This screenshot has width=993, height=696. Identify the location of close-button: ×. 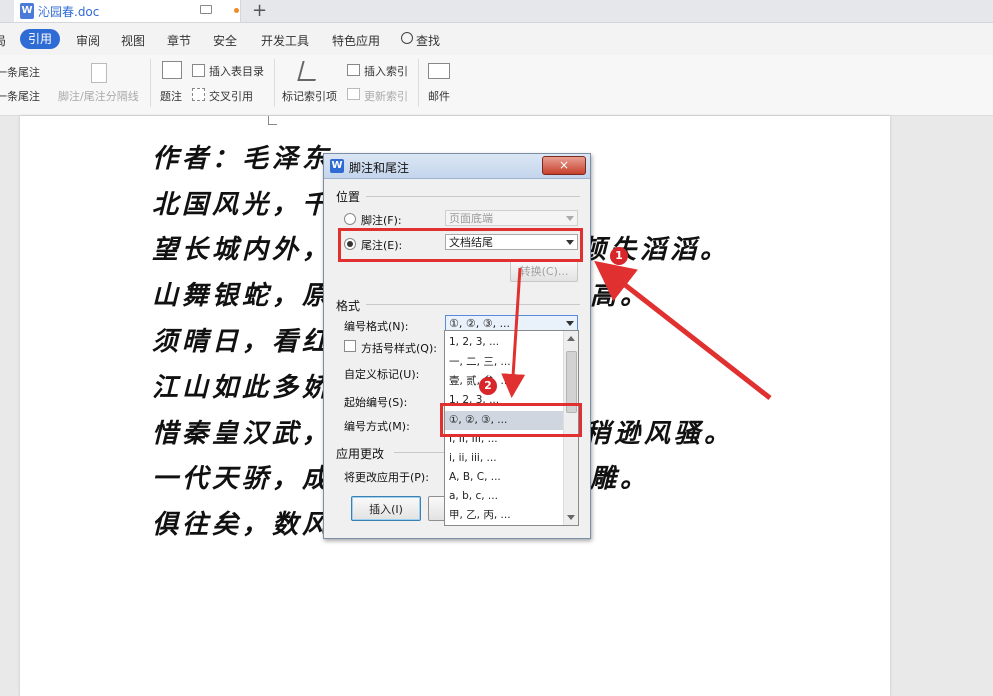
(564, 165).